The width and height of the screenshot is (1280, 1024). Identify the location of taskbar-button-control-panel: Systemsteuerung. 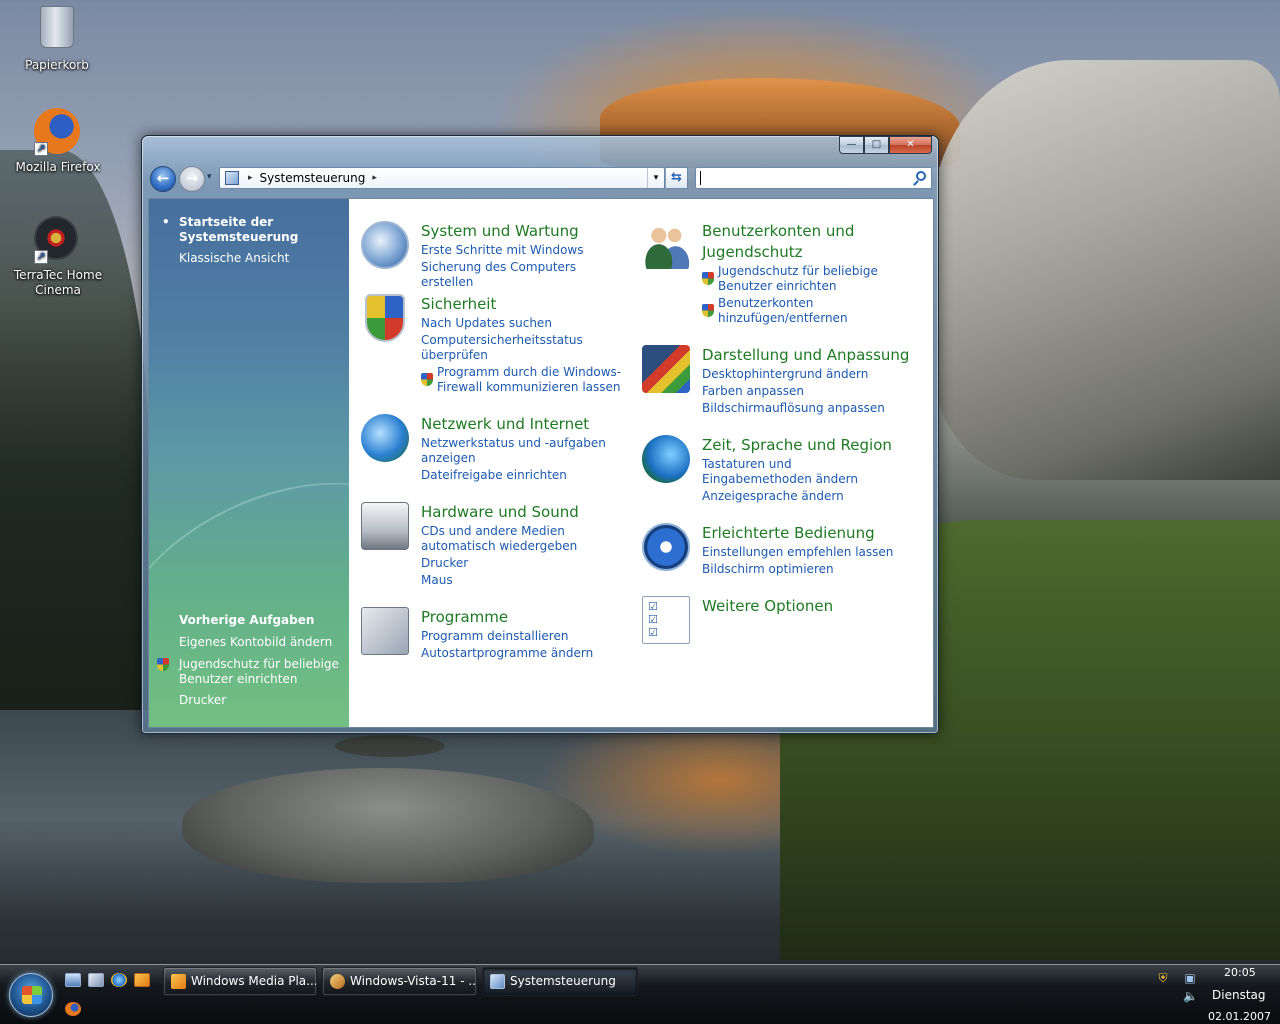
(560, 981).